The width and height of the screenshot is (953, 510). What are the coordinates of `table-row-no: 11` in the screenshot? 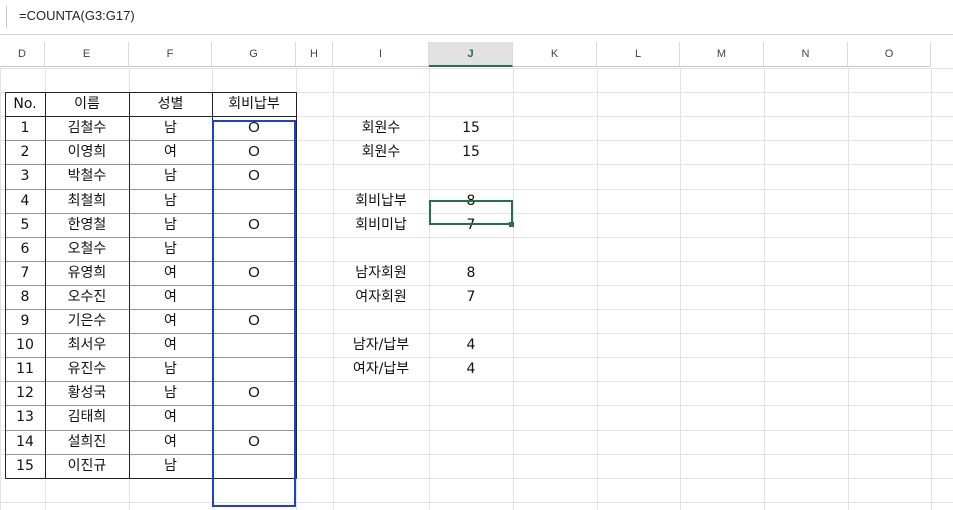 It's located at (25, 369).